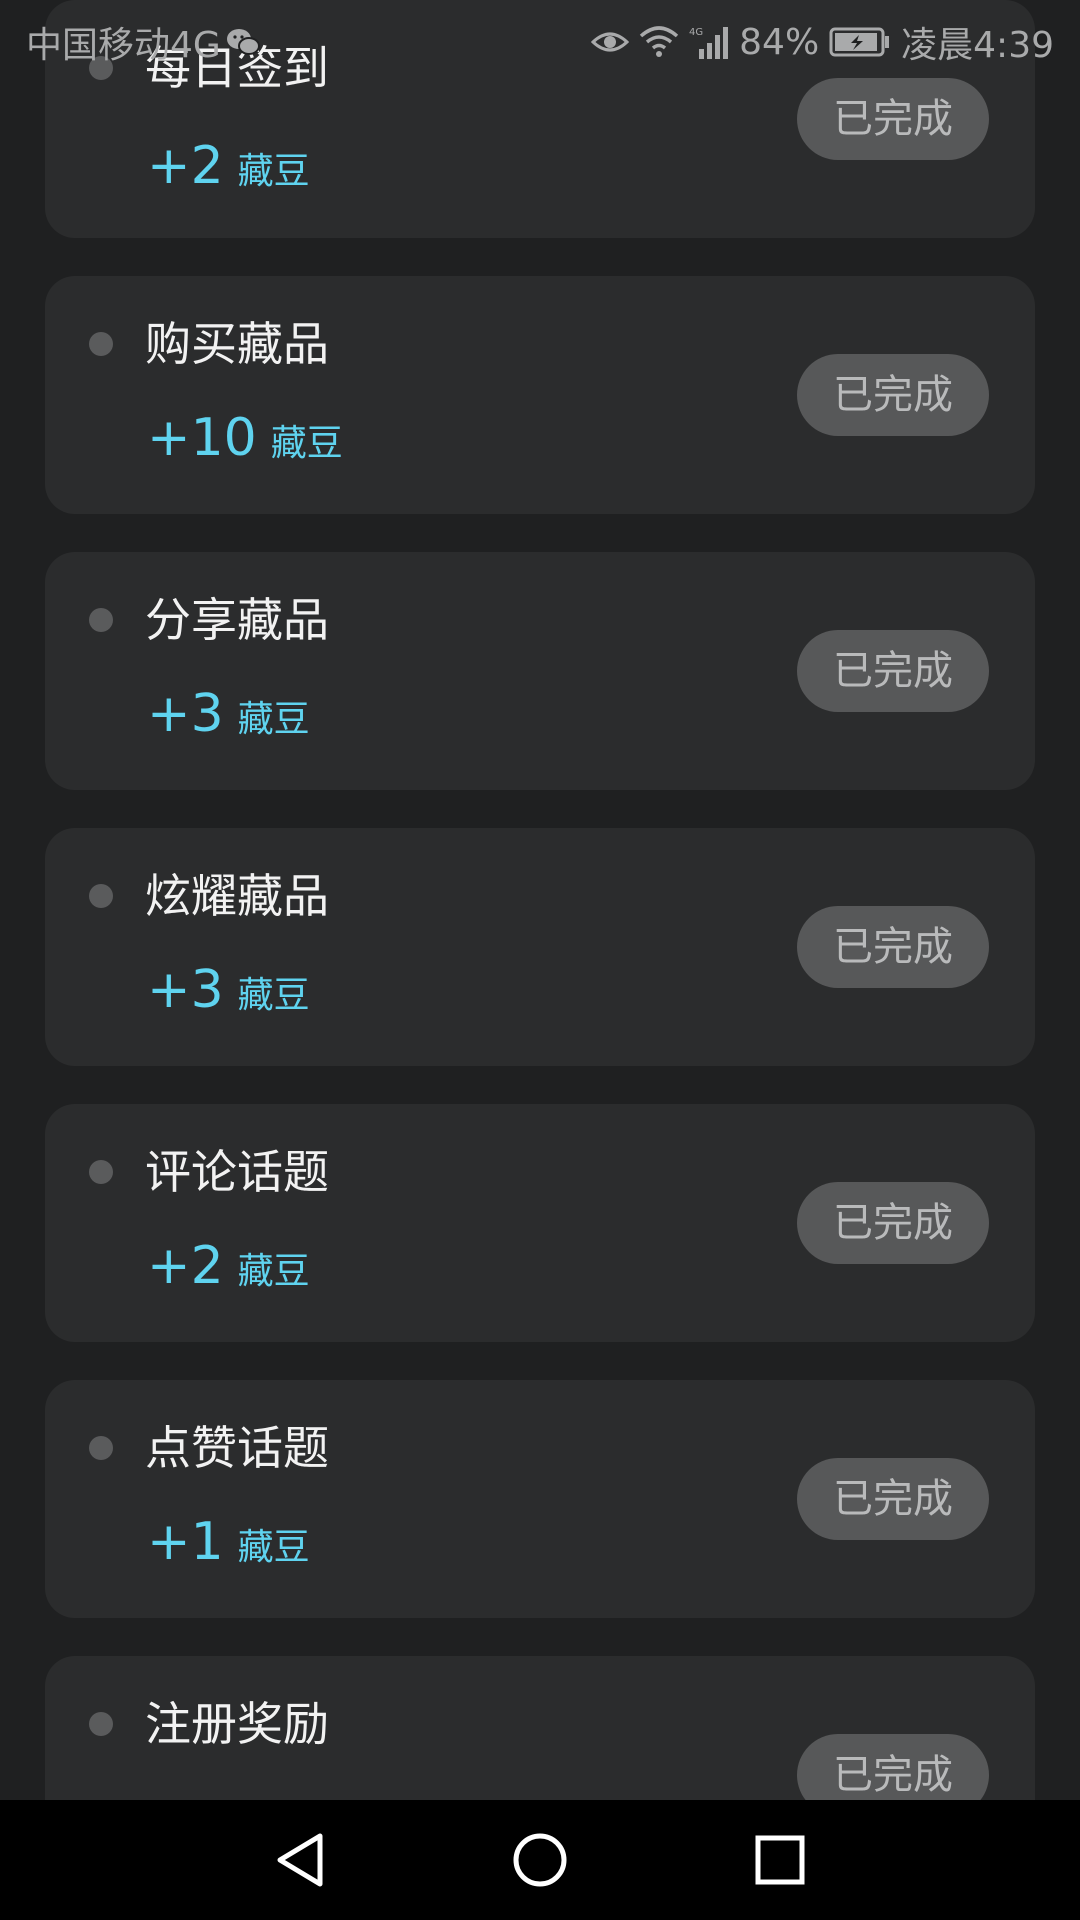 This screenshot has width=1080, height=1920. Describe the element at coordinates (202, 438) in the screenshot. I see `reward-amount: +10` at that location.